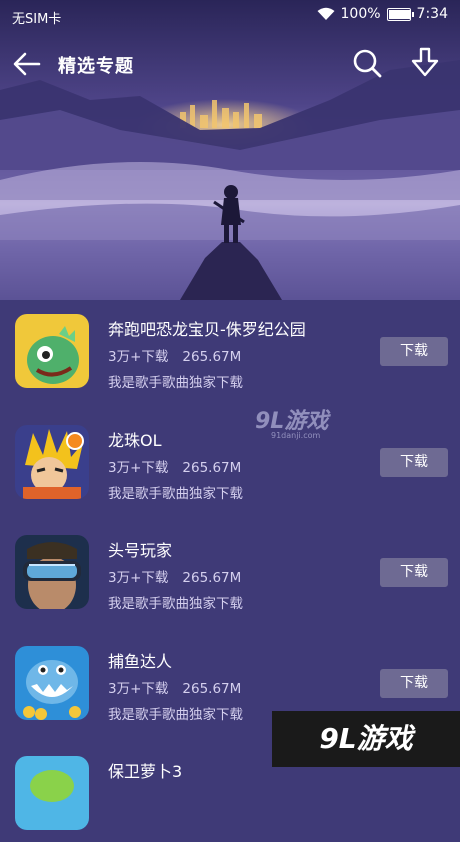 This screenshot has width=460, height=842. Describe the element at coordinates (400, 14) in the screenshot. I see `battery-icon` at that location.